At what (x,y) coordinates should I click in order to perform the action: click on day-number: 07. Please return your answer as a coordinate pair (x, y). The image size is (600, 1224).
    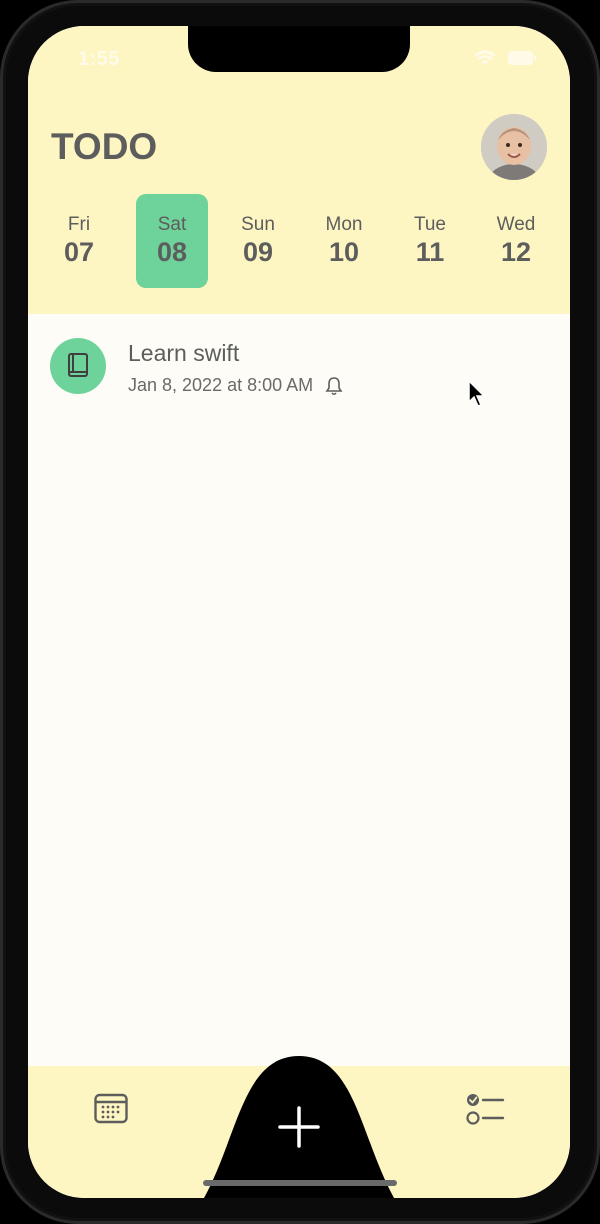
    Looking at the image, I should click on (79, 252).